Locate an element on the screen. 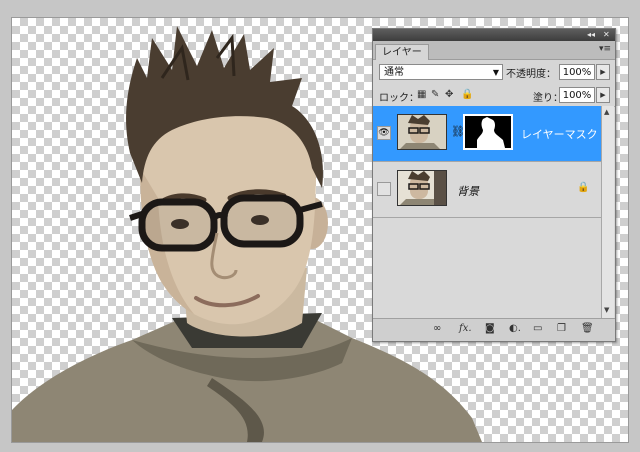 Image resolution: width=640 pixels, height=452 pixels. adjustment-icon: ◐. is located at coordinates (515, 329).